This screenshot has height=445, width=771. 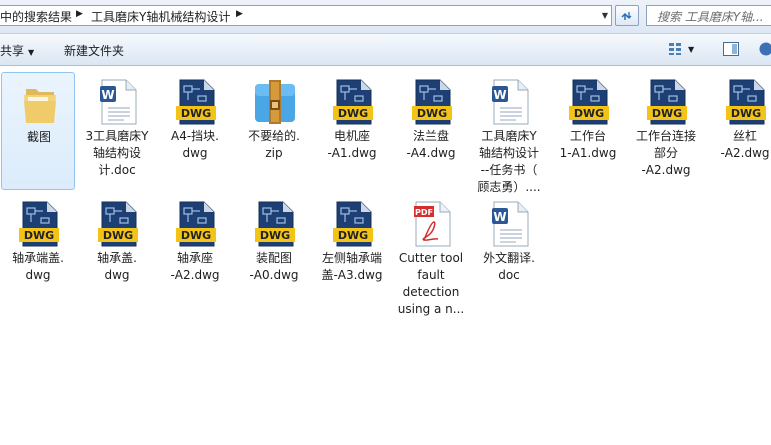 What do you see at coordinates (40, 103) in the screenshot?
I see `folder-icon` at bounding box center [40, 103].